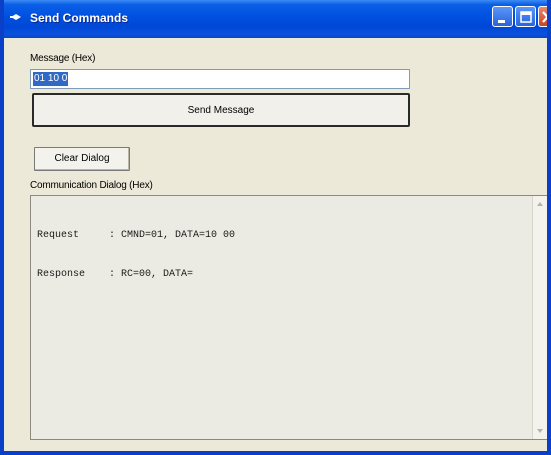 This screenshot has height=455, width=551. What do you see at coordinates (136, 235) in the screenshot?
I see `dialog-line-request: Request : CMND=01, DATA=10 00` at bounding box center [136, 235].